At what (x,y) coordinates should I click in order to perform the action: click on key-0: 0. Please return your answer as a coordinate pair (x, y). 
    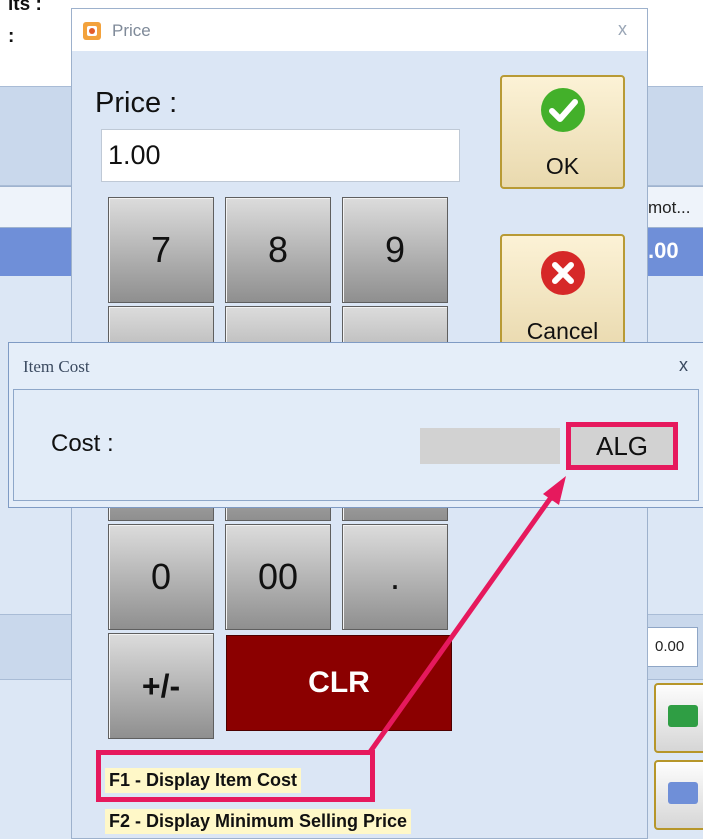
    Looking at the image, I should click on (161, 577).